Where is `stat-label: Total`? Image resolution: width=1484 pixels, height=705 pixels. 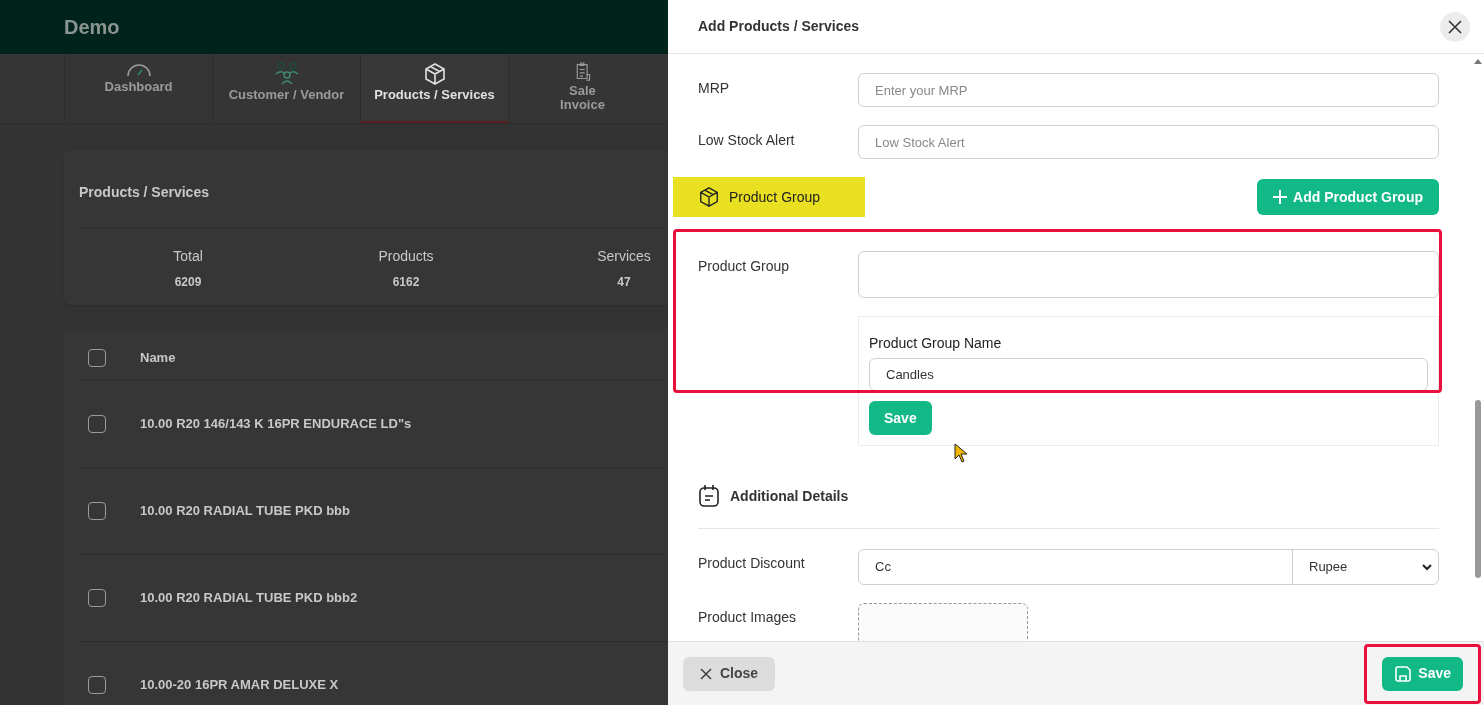 stat-label: Total is located at coordinates (188, 256).